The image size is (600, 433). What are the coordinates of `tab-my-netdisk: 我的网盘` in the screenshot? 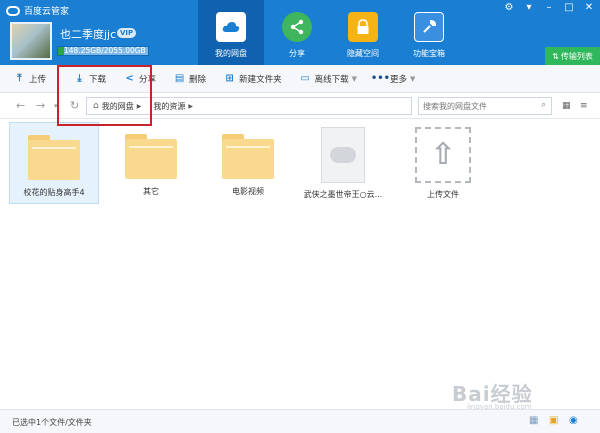 It's located at (231, 32).